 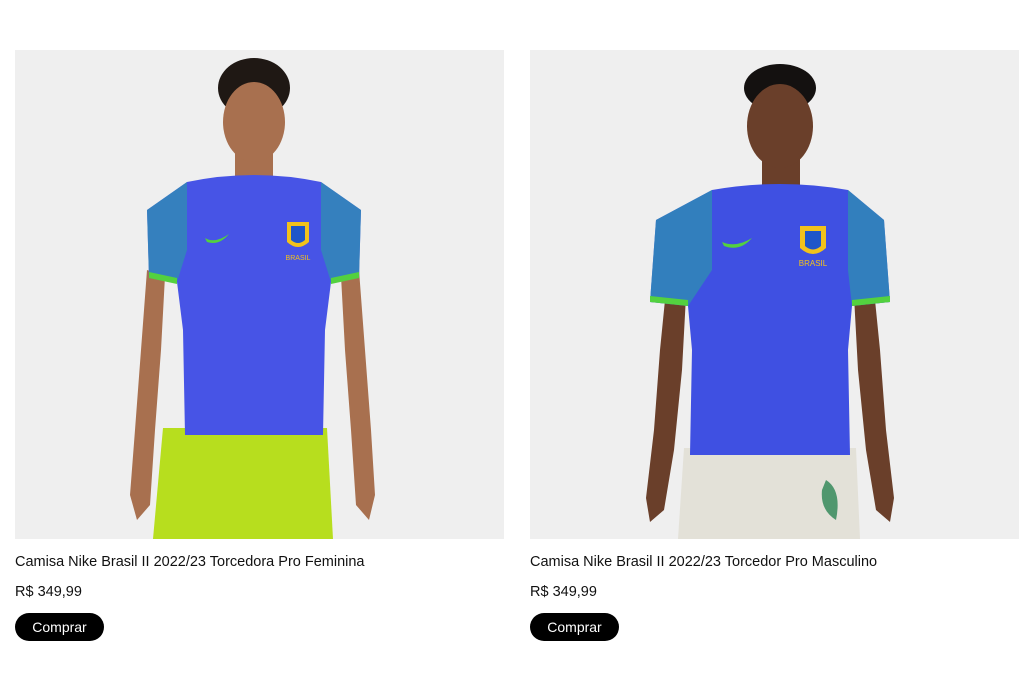 I want to click on shorts, so click(x=243, y=483).